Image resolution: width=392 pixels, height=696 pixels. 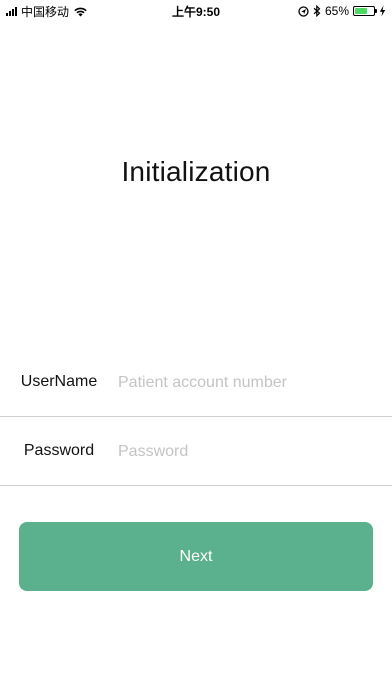 I want to click on charging-icon, so click(x=382, y=11).